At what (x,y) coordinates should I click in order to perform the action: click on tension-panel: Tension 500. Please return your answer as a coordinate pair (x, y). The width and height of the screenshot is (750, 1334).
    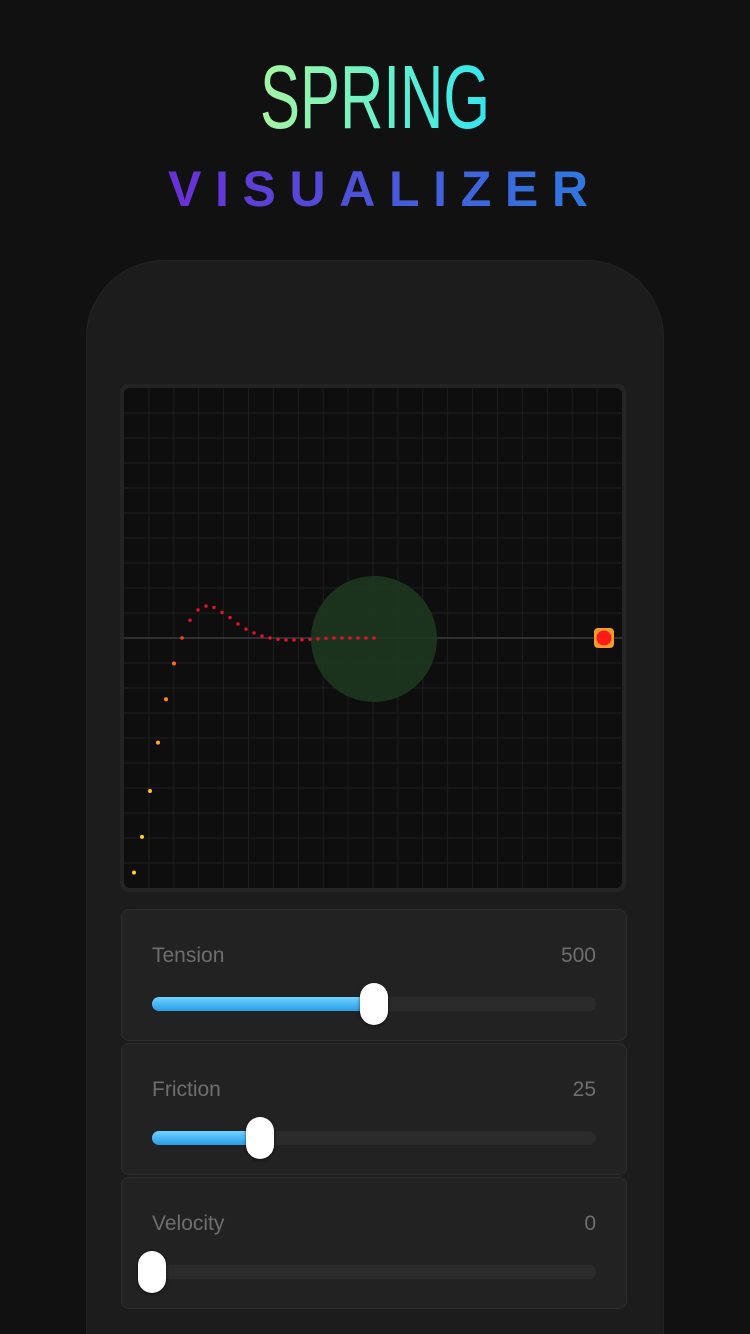
    Looking at the image, I should click on (374, 975).